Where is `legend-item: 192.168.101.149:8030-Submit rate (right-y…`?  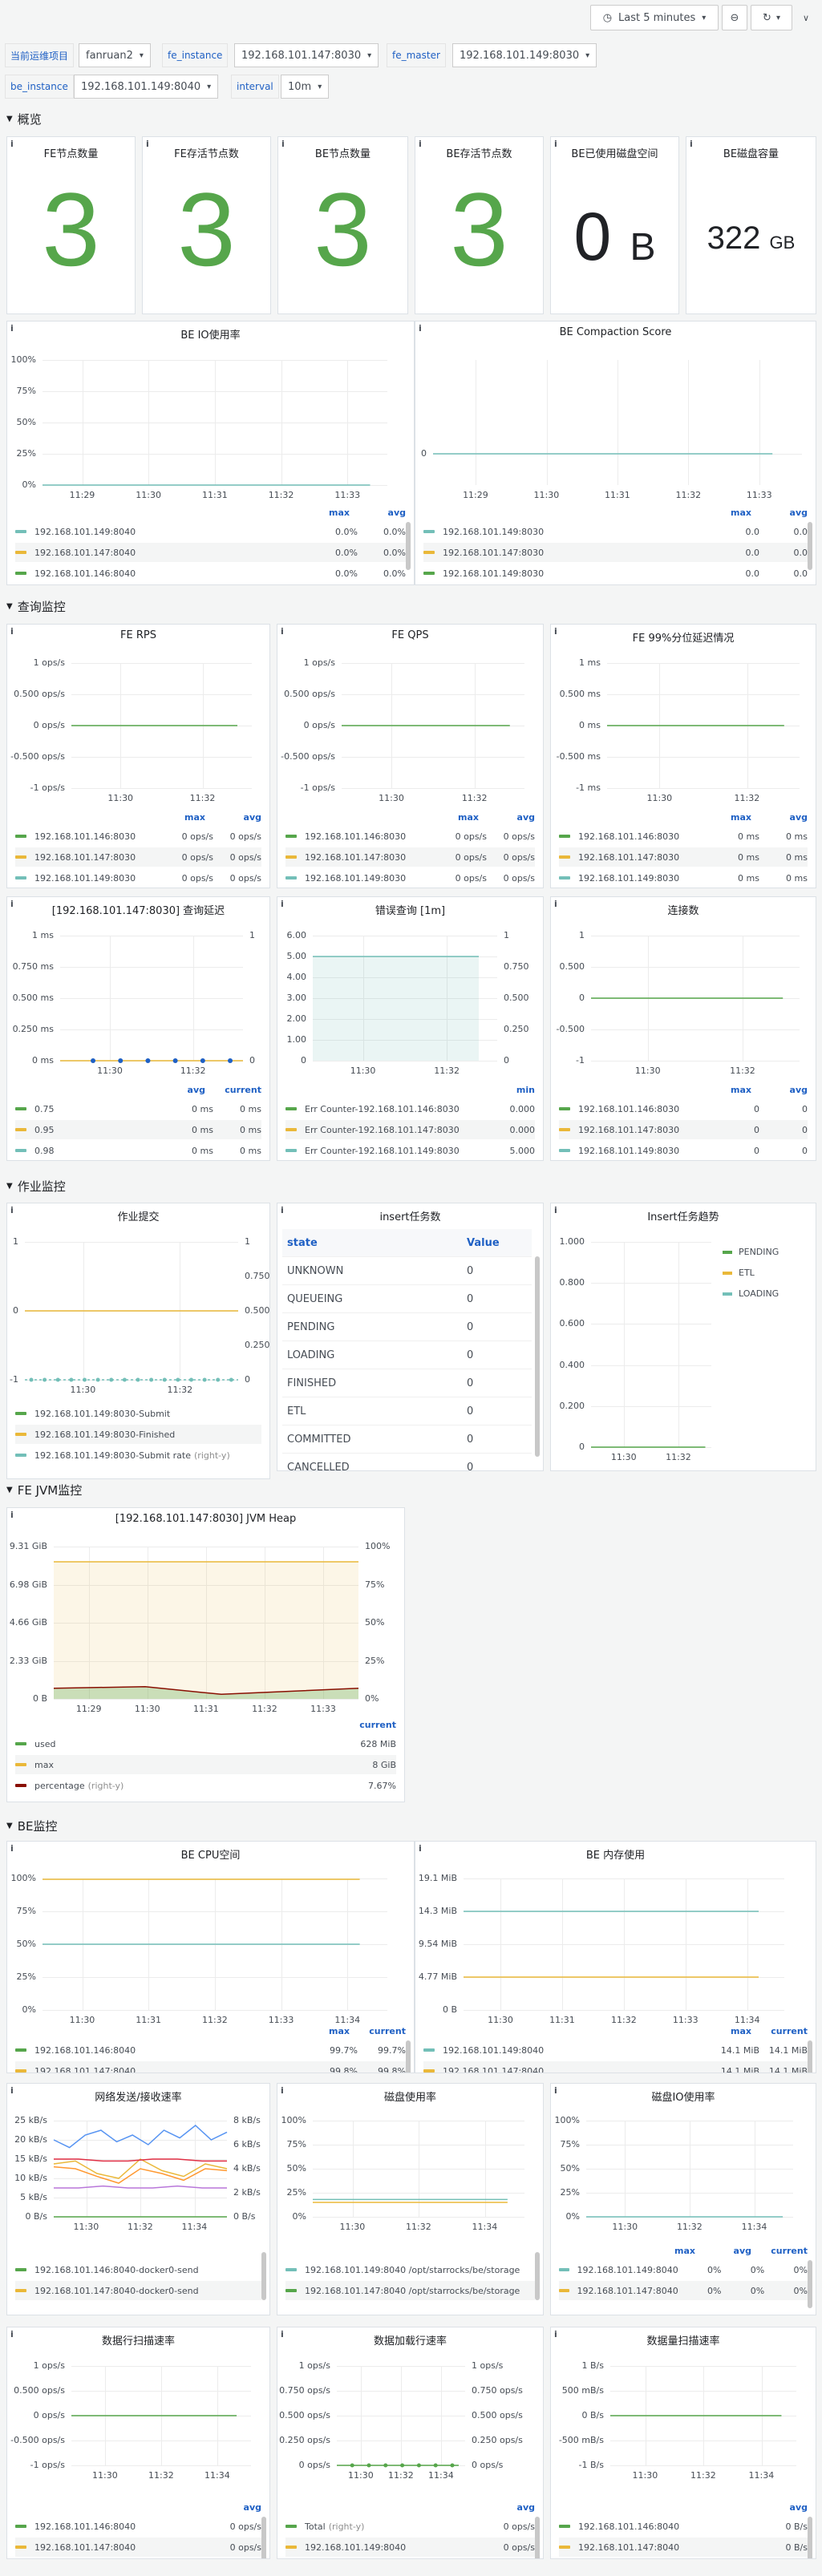
legend-item: 192.168.101.149:8030-Submit rate (right-y… is located at coordinates (138, 1455).